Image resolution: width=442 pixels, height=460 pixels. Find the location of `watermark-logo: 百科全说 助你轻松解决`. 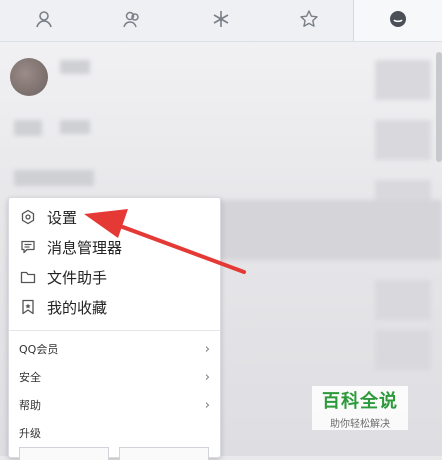

watermark-logo: 百科全说 助你轻松解决 is located at coordinates (360, 408).